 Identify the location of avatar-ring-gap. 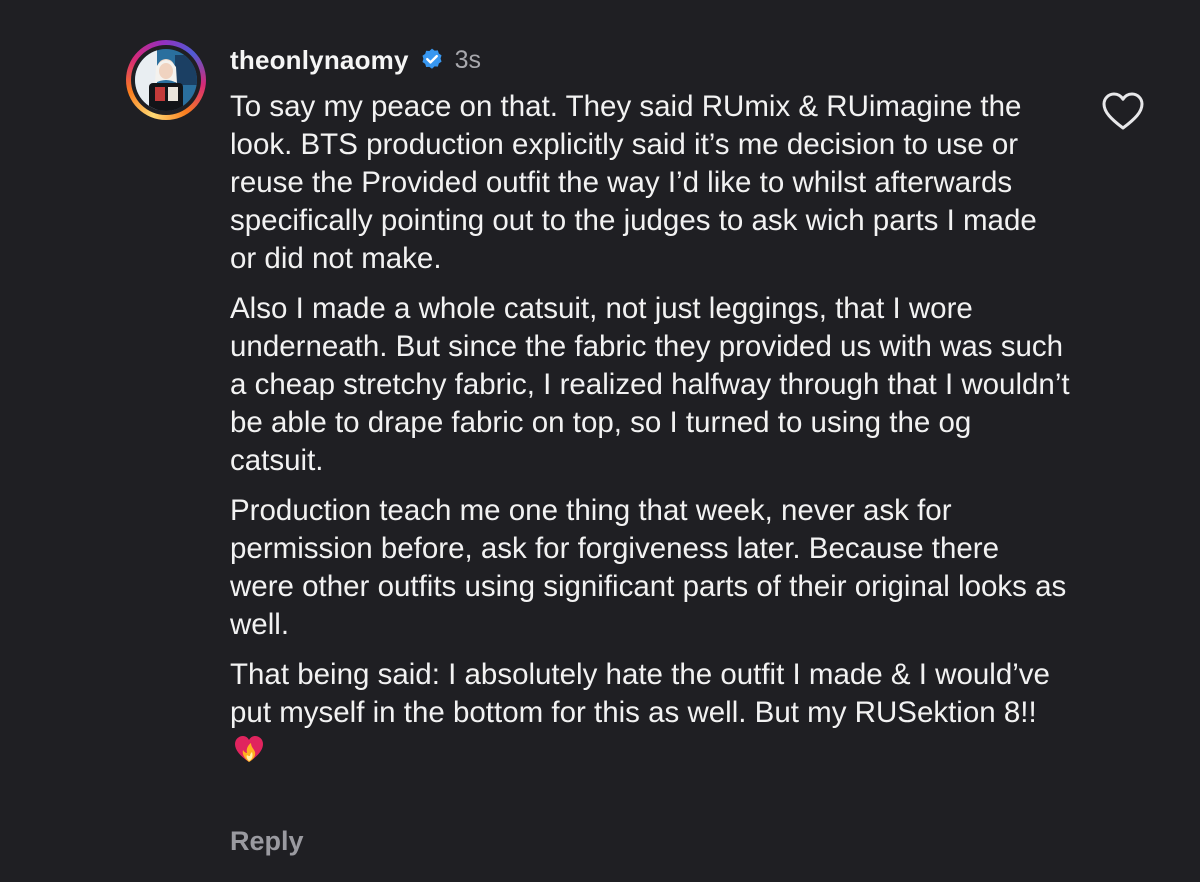
(166, 80).